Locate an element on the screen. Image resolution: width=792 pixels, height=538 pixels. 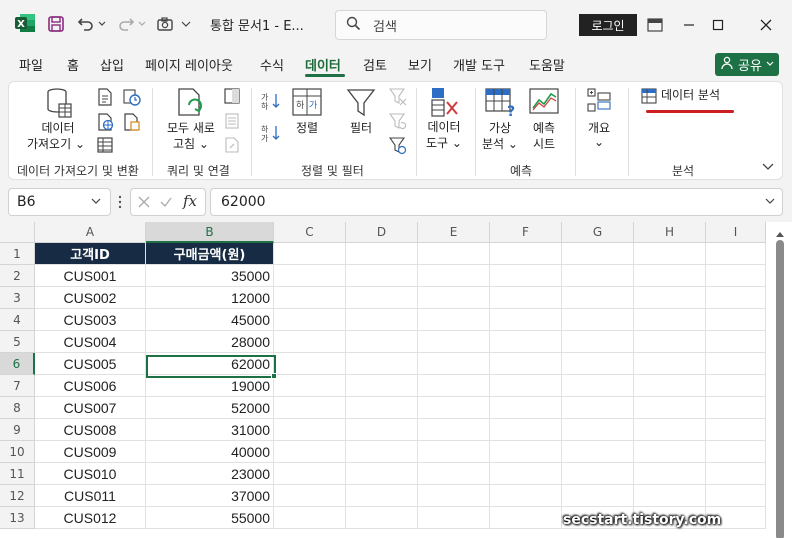
outline-label: 개요 is located at coordinates (599, 128).